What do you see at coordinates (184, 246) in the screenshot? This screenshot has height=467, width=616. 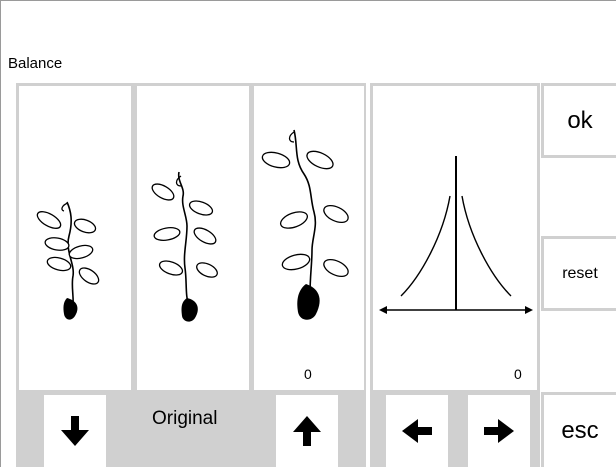 I see `leaf-stitch-original-icon` at bounding box center [184, 246].